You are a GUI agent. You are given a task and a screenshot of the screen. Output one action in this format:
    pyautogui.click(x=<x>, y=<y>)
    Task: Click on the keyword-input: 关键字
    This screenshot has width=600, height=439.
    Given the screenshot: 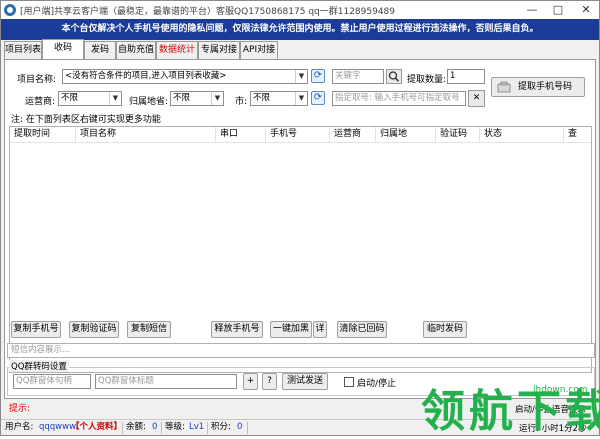 What is the action you would take?
    pyautogui.click(x=358, y=76)
    